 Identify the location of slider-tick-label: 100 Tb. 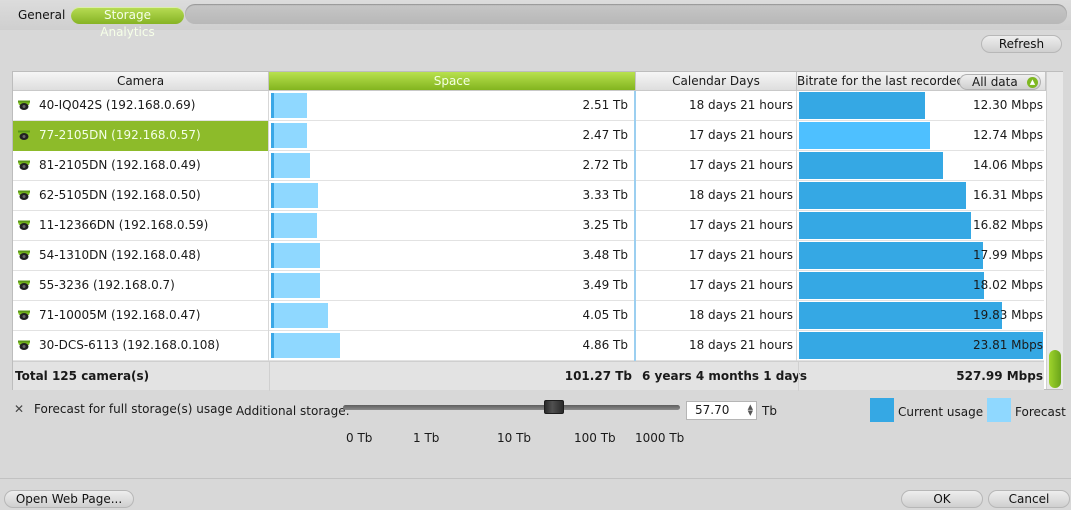
(595, 438).